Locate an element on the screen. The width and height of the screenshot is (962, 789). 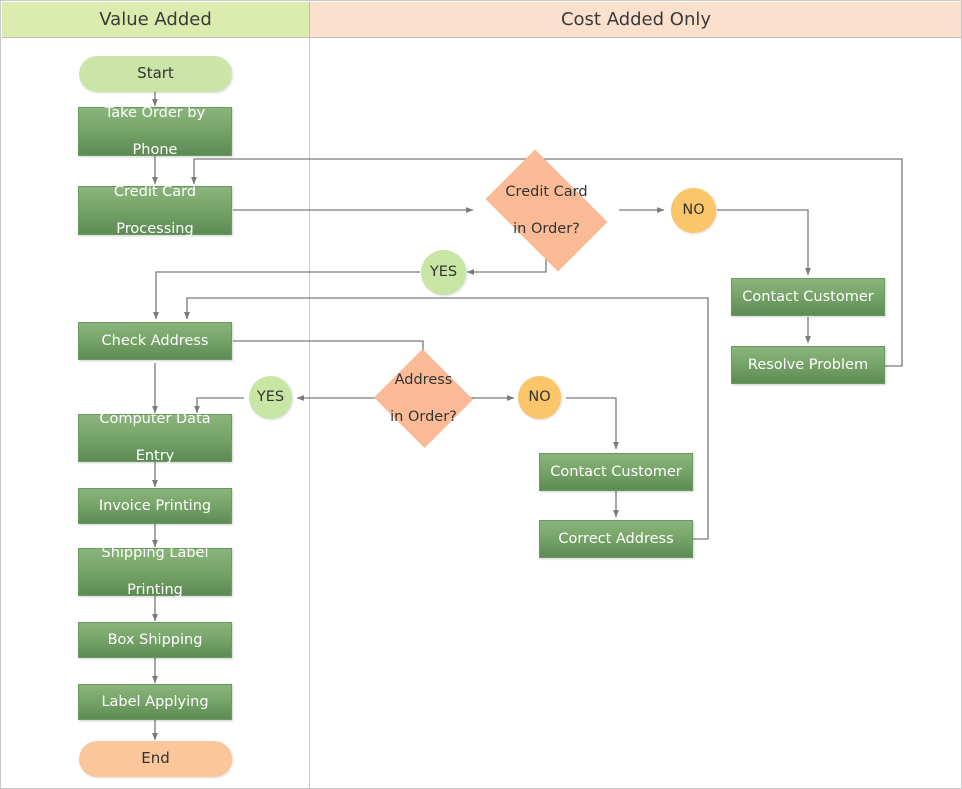
connector-address-no: NO is located at coordinates (539, 397).